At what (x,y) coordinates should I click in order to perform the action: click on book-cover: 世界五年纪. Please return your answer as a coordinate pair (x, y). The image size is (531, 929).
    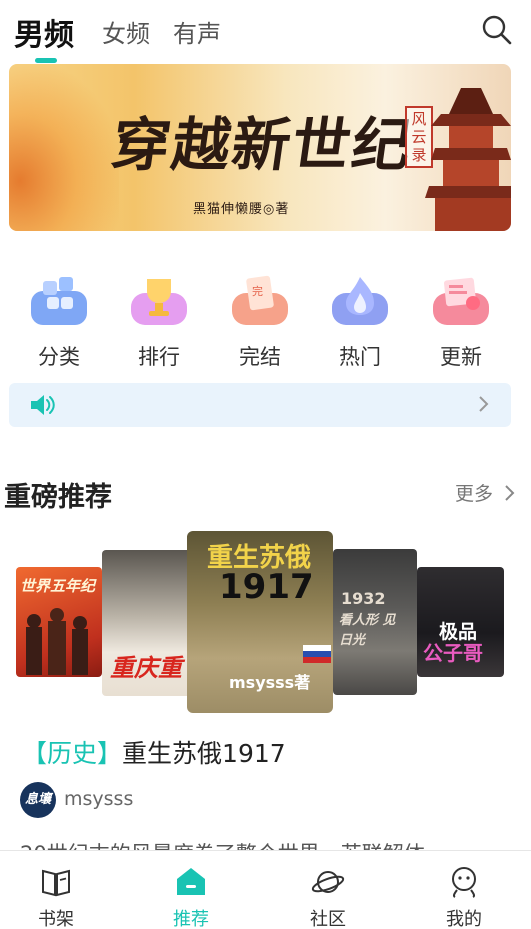
    Looking at the image, I should click on (59, 622).